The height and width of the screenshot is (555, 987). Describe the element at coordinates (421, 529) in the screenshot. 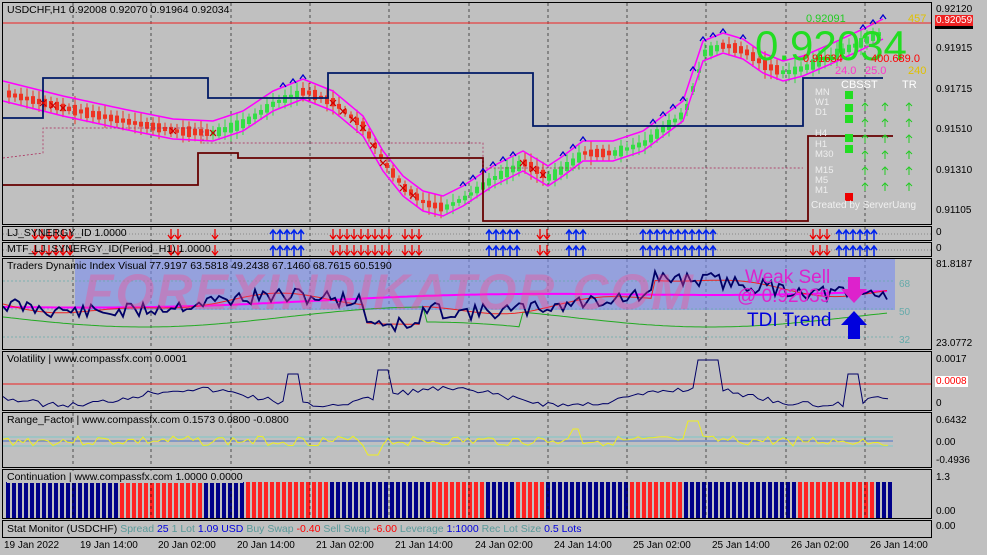

I see `leverage-label: Leverage` at that location.